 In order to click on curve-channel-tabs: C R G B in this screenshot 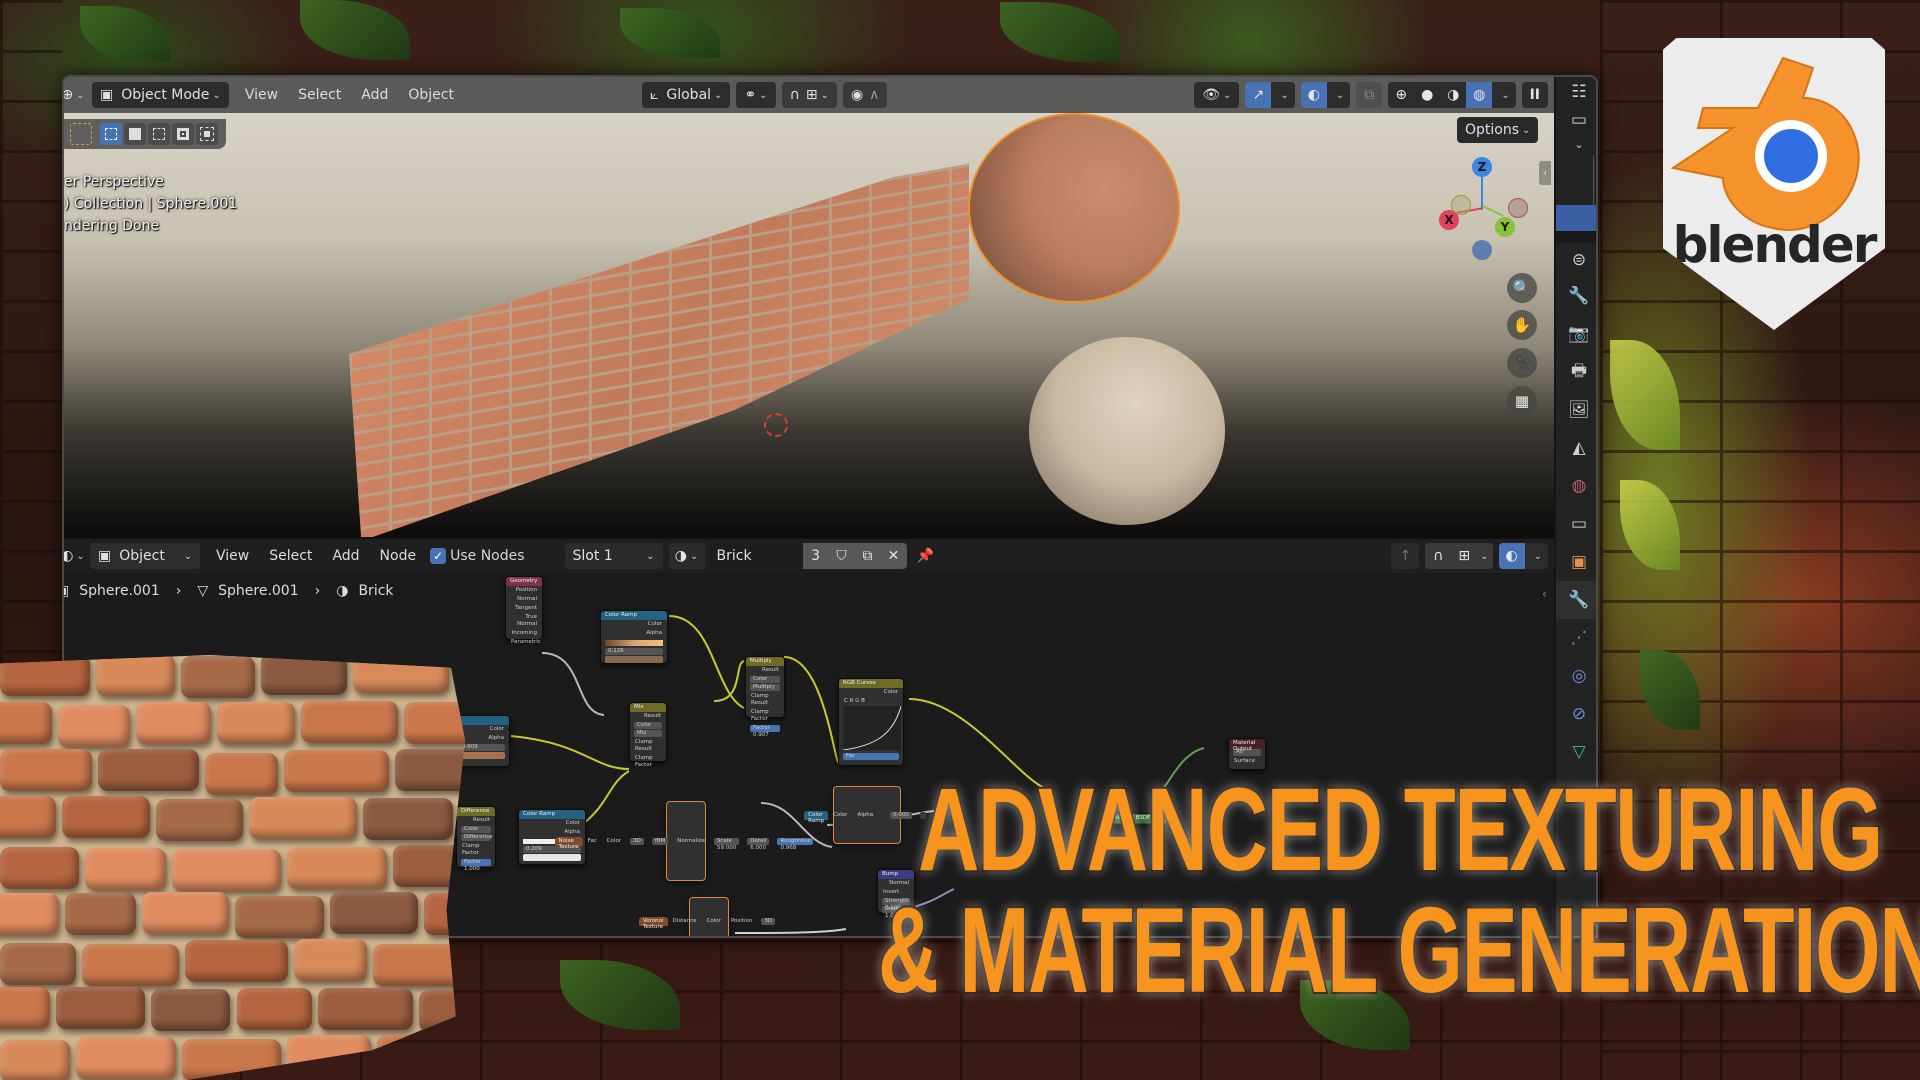, I will do `click(871, 701)`.